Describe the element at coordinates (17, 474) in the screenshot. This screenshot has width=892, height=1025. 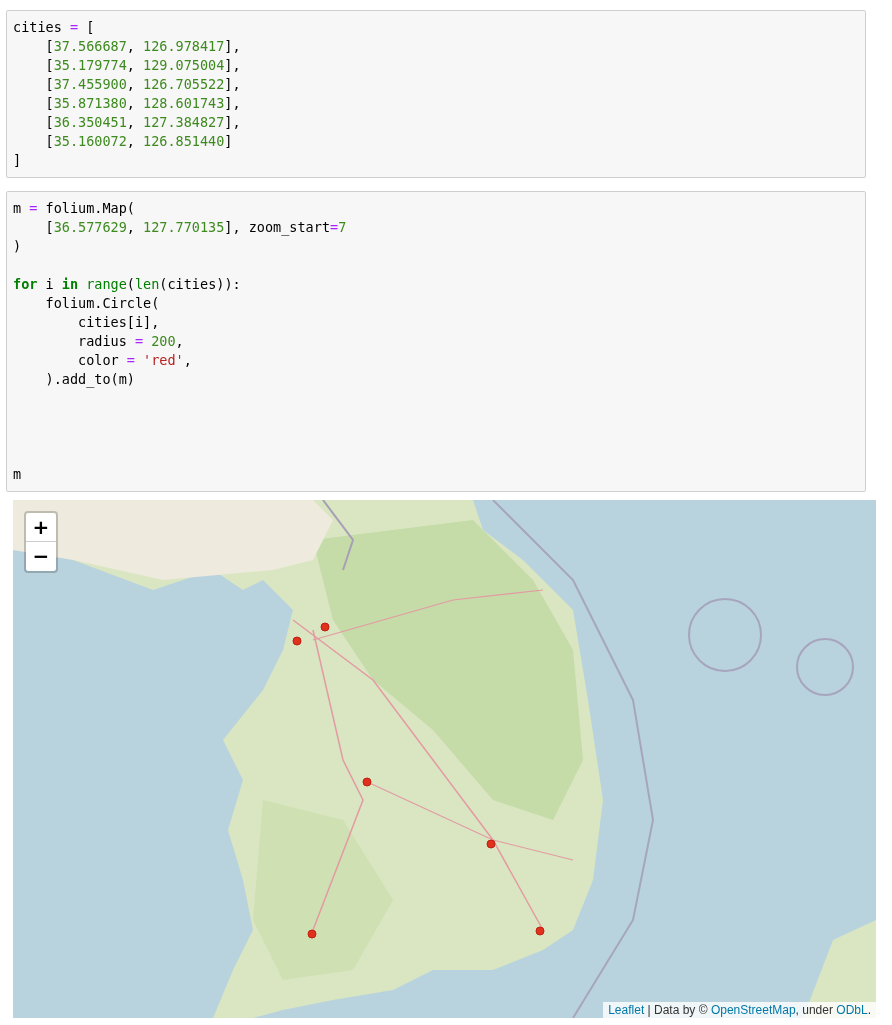
I see `code-line: m` at that location.